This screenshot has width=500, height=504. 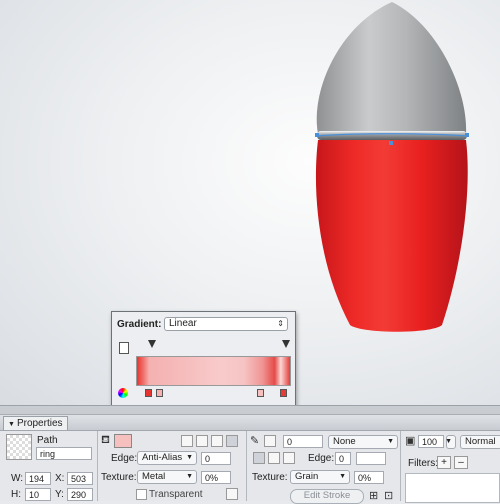 What do you see at coordinates (80, 478) in the screenshot?
I see `x-input: 503` at bounding box center [80, 478].